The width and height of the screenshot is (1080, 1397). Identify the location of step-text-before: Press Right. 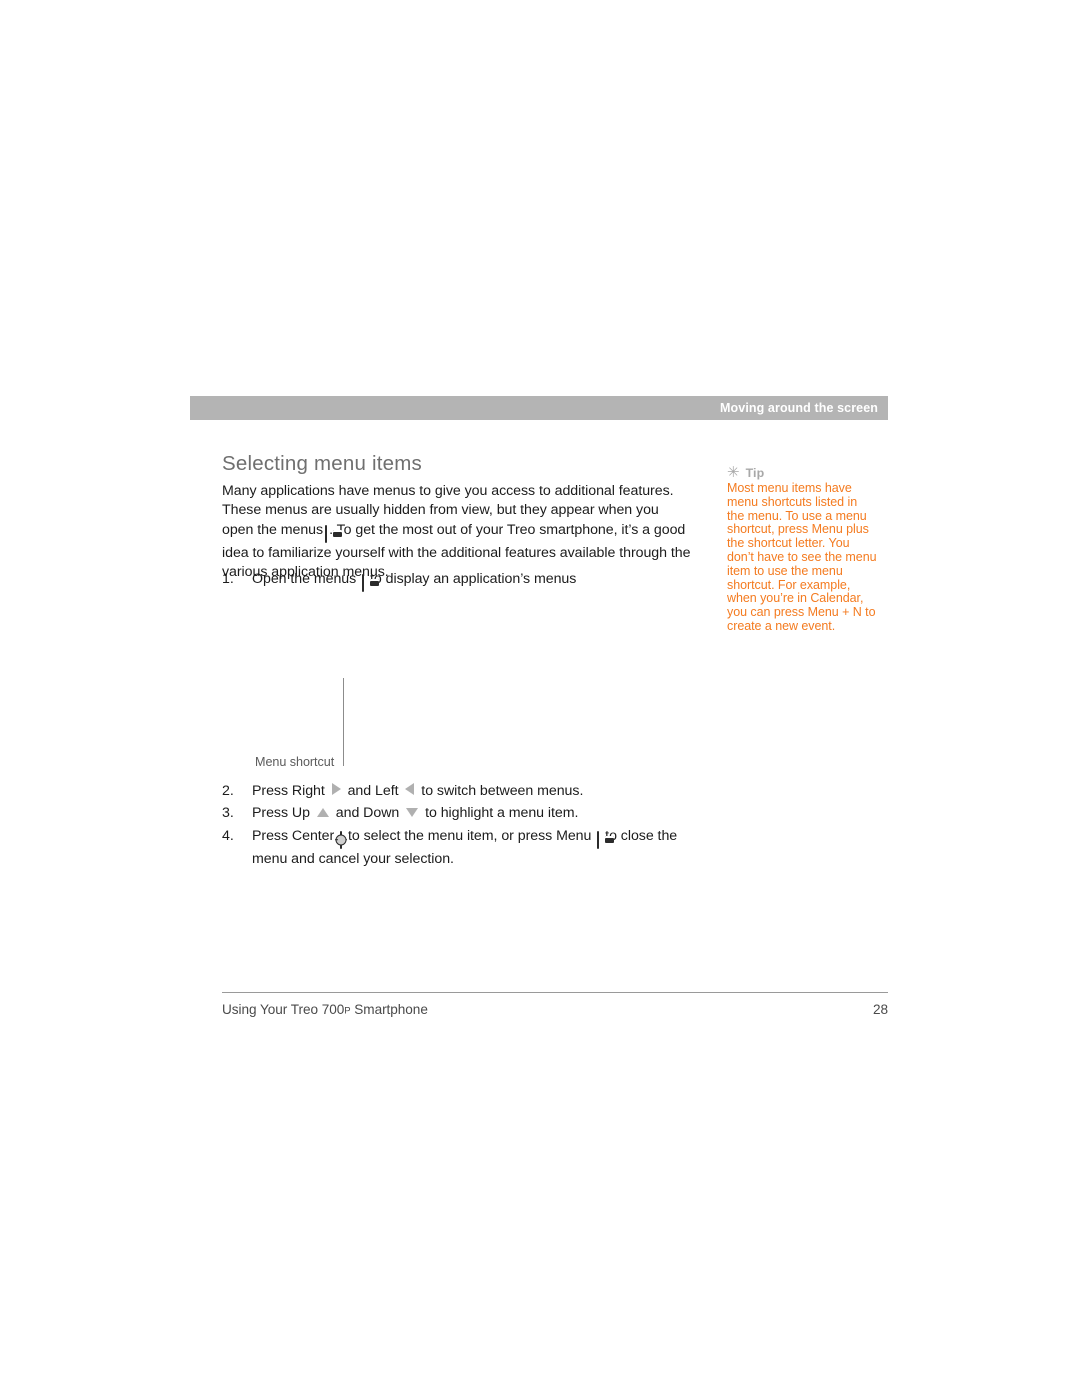
(288, 791).